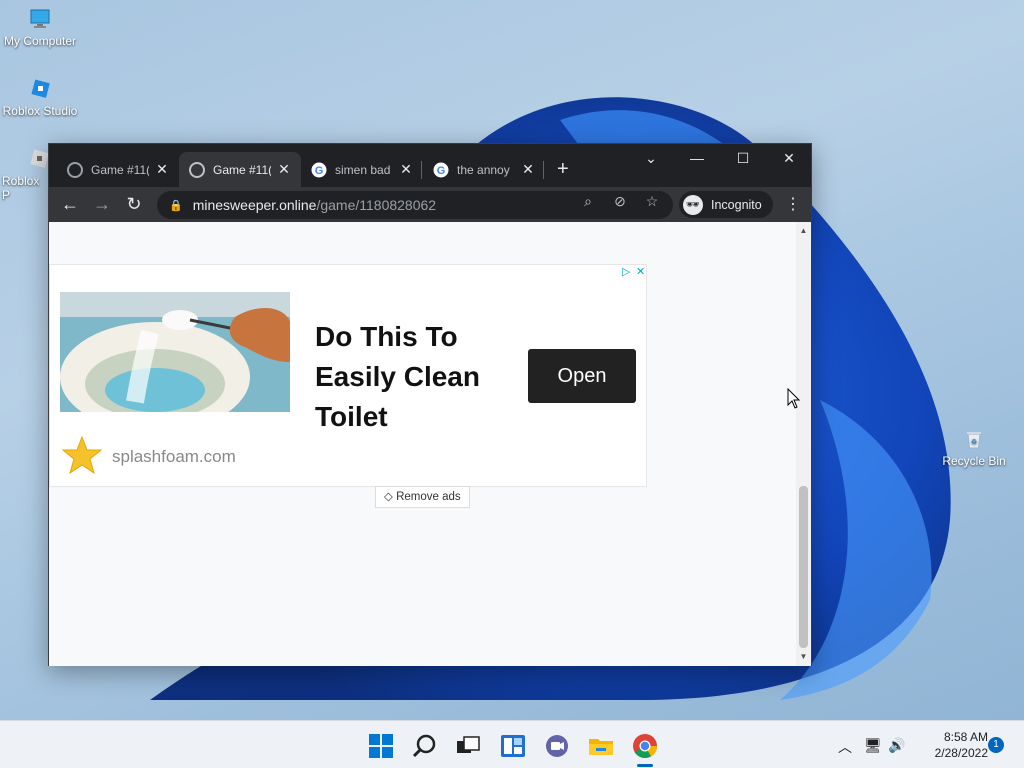 This screenshot has width=1024, height=768. Describe the element at coordinates (175, 352) in the screenshot. I see `ad-image` at that location.